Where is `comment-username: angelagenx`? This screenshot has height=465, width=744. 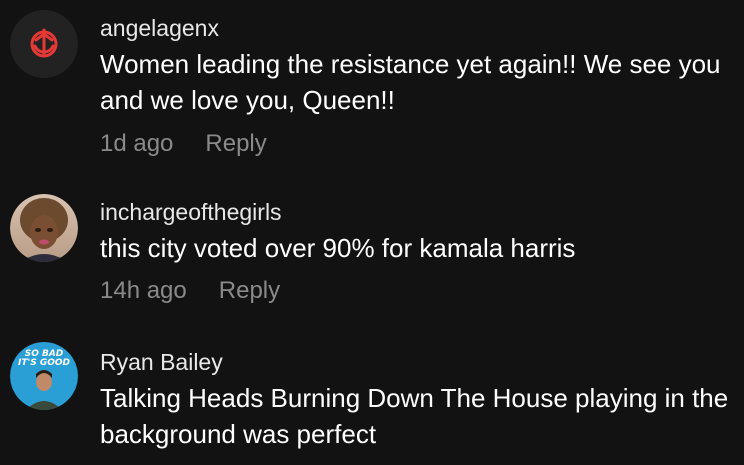
comment-username: angelagenx is located at coordinates (418, 28).